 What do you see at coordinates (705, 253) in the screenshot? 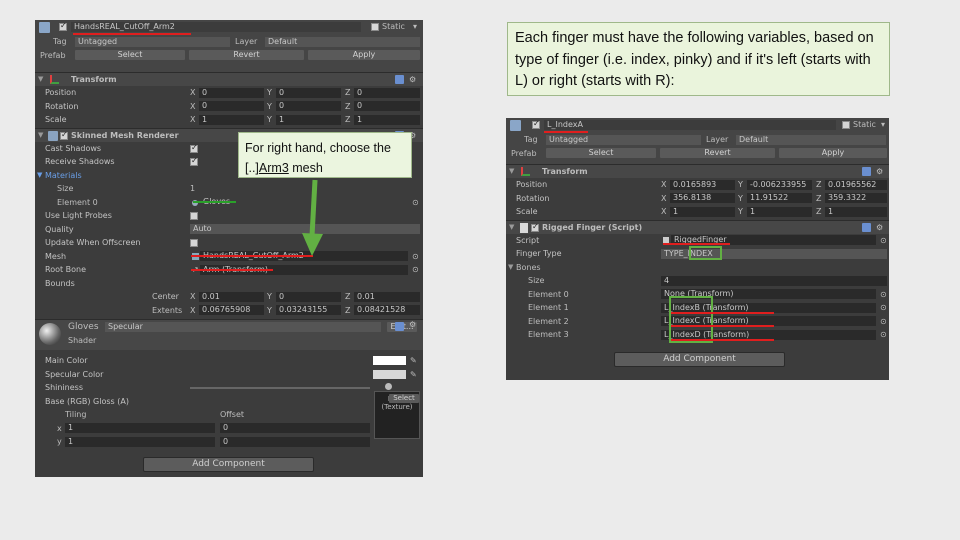
I see `finger-type-highlight` at bounding box center [705, 253].